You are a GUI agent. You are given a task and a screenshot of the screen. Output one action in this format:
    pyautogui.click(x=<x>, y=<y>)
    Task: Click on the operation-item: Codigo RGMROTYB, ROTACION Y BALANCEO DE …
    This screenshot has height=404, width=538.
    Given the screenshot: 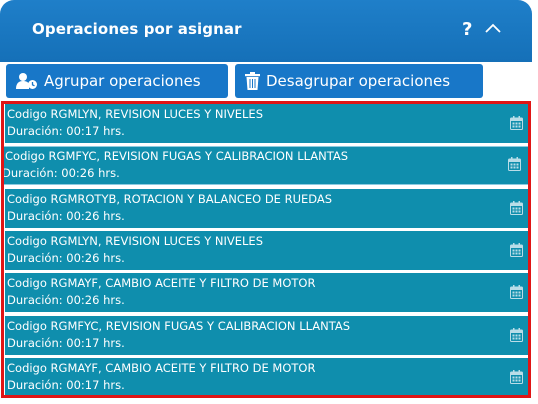 What is the action you would take?
    pyautogui.click(x=266, y=208)
    